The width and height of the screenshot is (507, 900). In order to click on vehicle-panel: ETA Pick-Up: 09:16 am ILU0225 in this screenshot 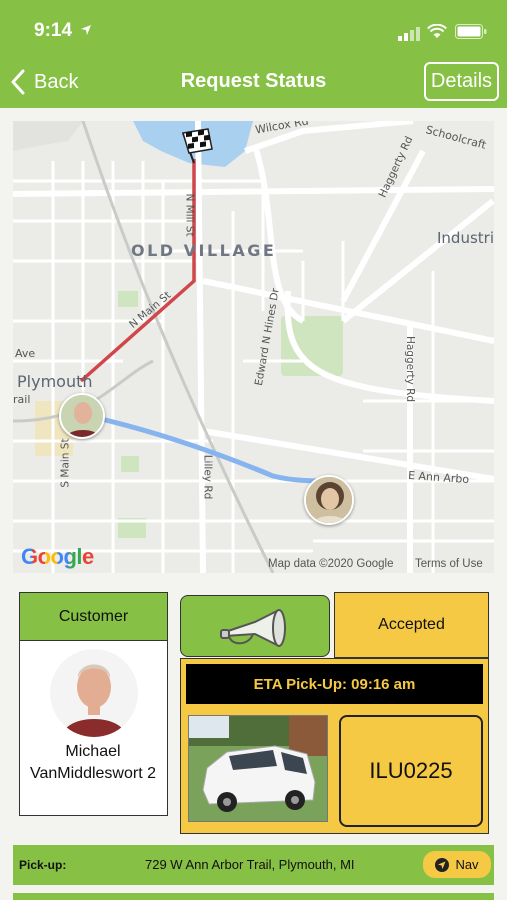, I will do `click(334, 746)`.